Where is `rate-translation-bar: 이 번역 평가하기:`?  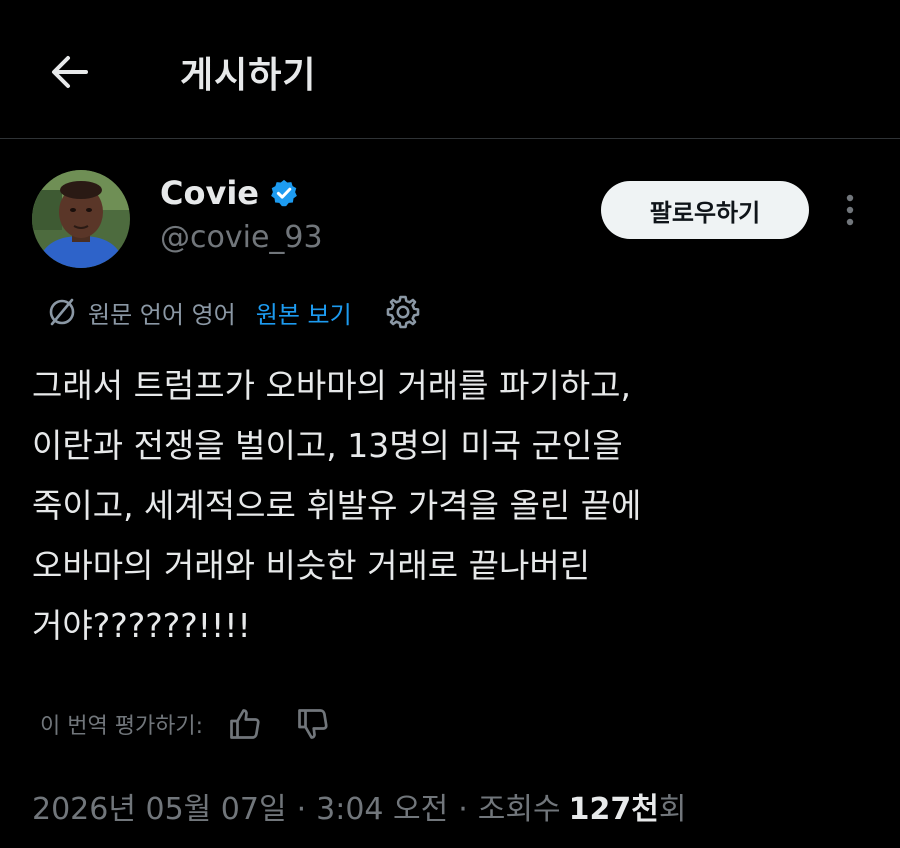 rate-translation-bar: 이 번역 평가하기: is located at coordinates (200, 724).